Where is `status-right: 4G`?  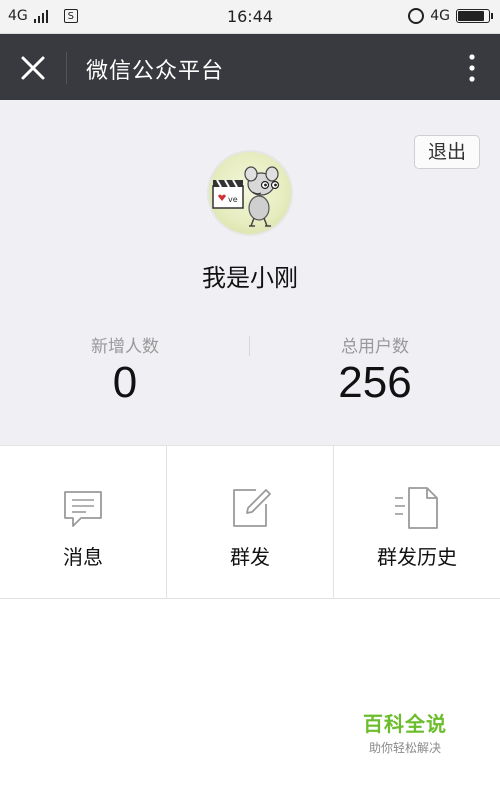 status-right: 4G is located at coordinates (450, 16).